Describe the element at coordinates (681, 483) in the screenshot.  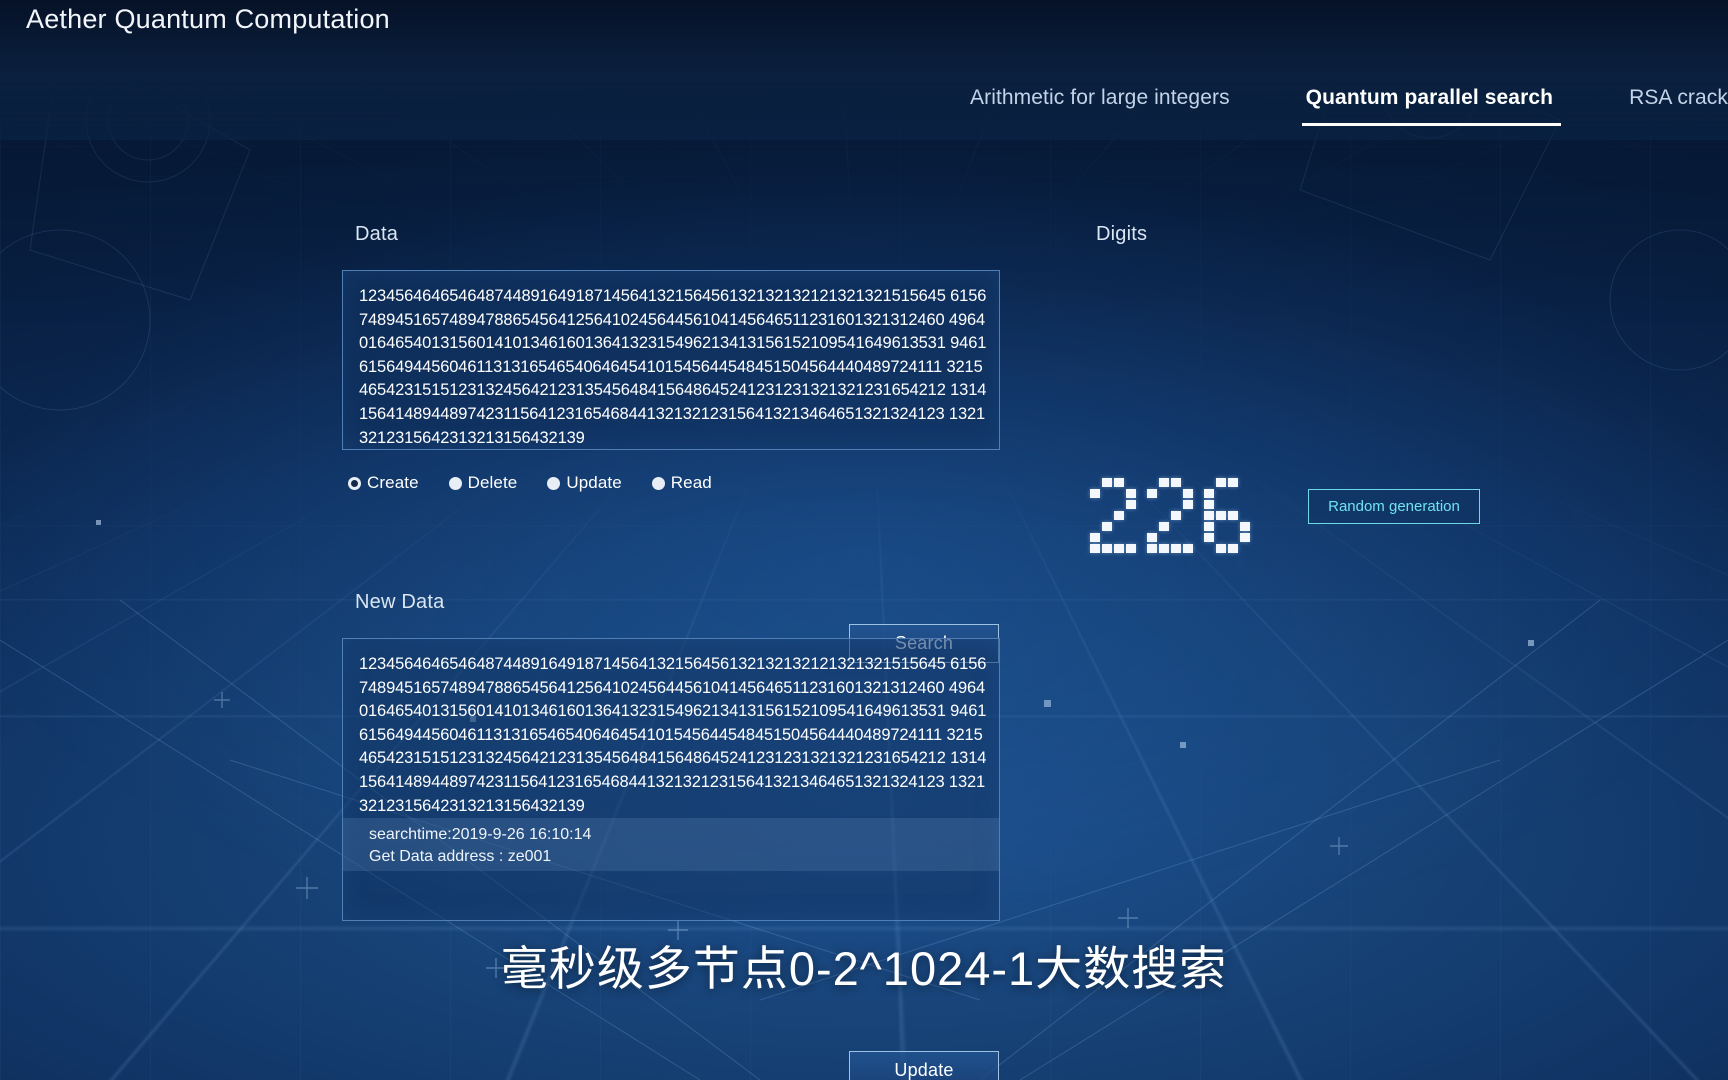
I see `radio-read: Read` at that location.